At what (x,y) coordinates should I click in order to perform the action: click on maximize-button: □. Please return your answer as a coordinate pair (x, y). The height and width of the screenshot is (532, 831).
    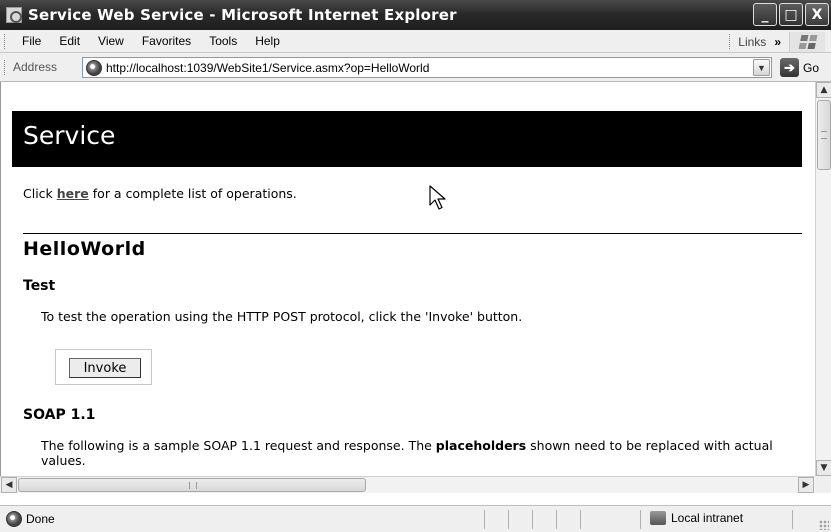
    Looking at the image, I should click on (791, 14).